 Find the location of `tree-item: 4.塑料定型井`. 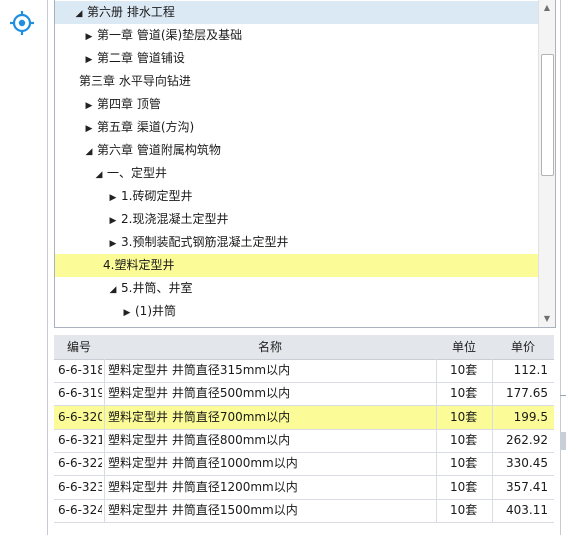

tree-item: 4.塑料定型井 is located at coordinates (305, 265).